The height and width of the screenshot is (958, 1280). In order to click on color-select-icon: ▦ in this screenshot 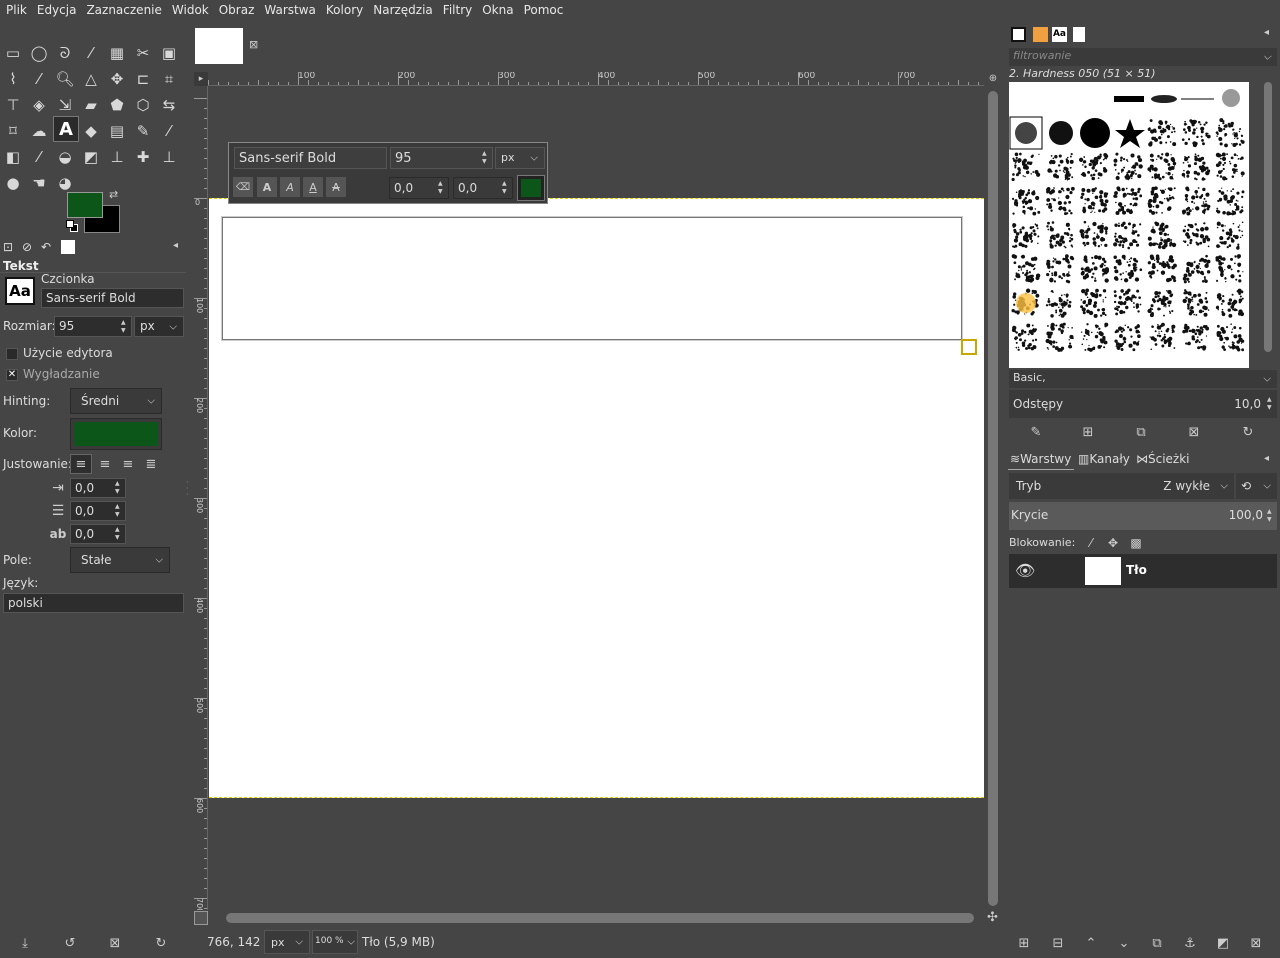, I will do `click(117, 53)`.